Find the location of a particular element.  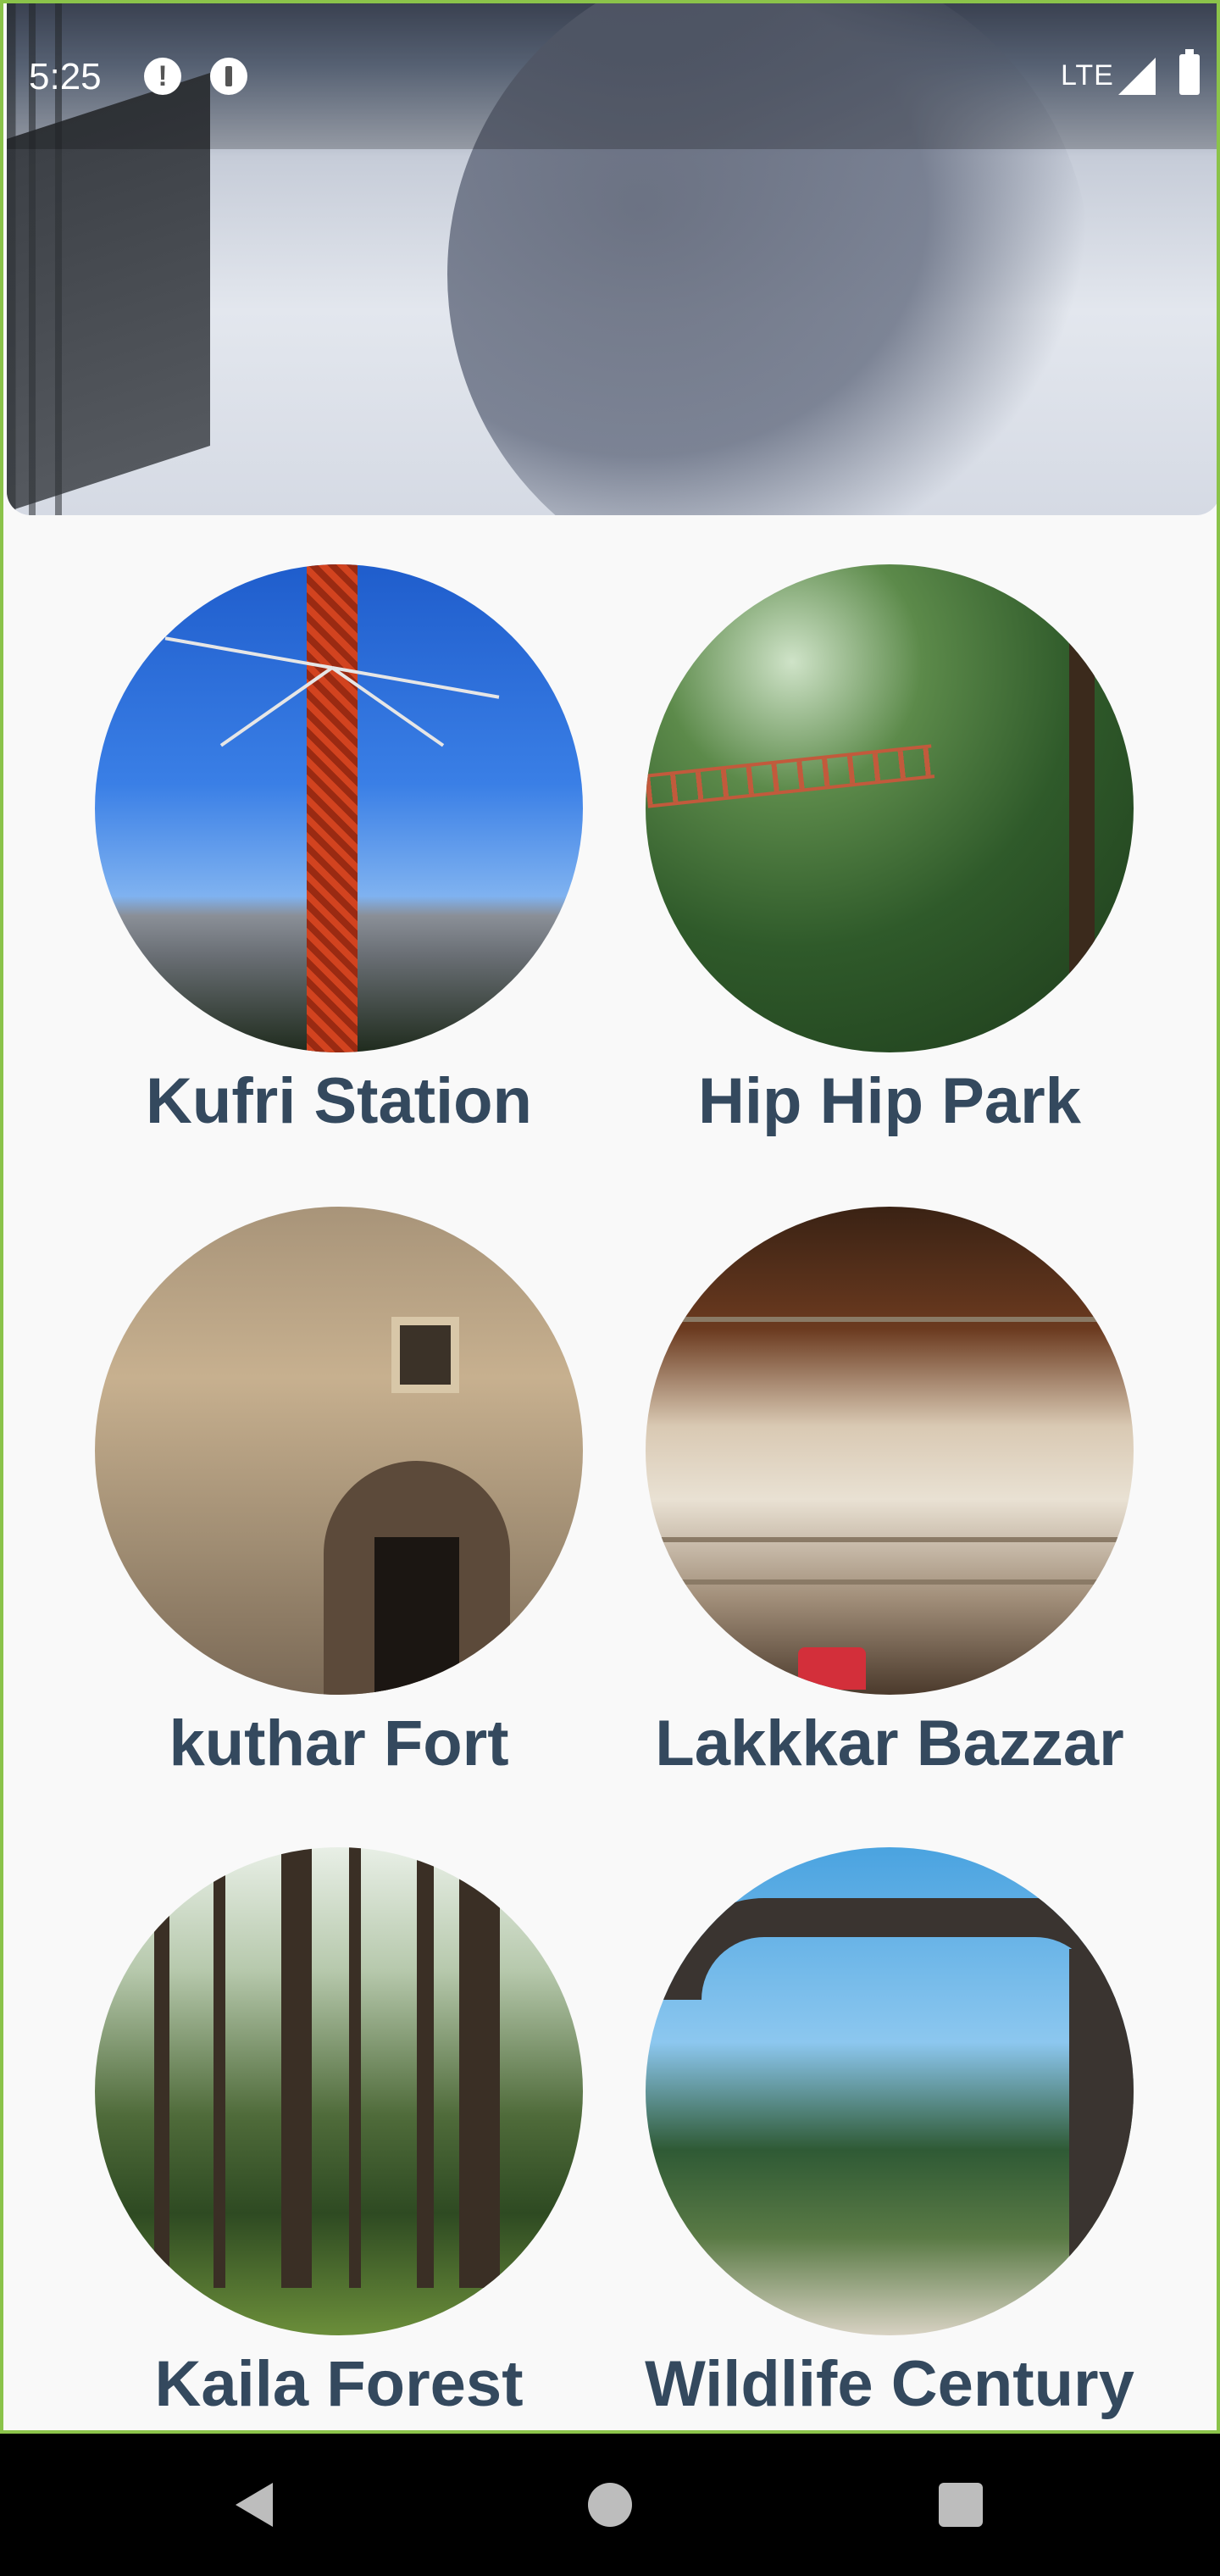

do-not-disturb-icon is located at coordinates (229, 76).